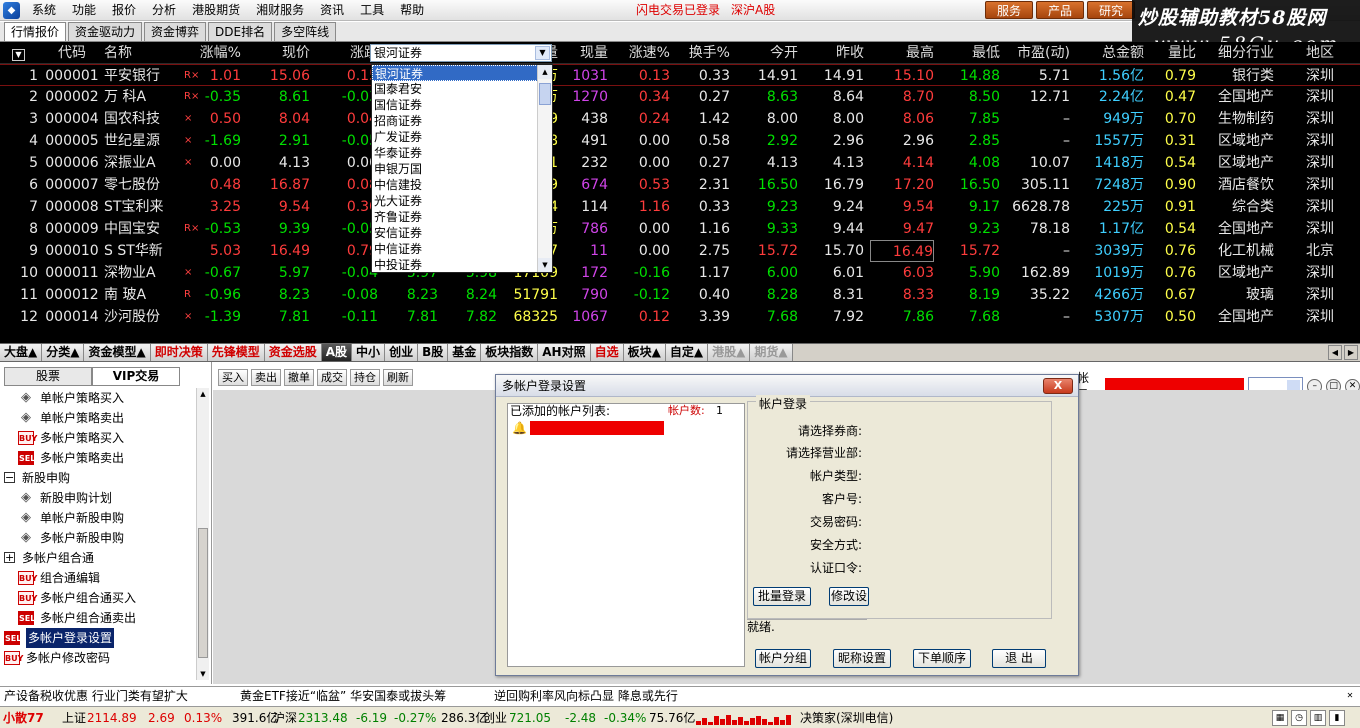  Describe the element at coordinates (216, 10) in the screenshot. I see `menu-item: 港股期货` at that location.